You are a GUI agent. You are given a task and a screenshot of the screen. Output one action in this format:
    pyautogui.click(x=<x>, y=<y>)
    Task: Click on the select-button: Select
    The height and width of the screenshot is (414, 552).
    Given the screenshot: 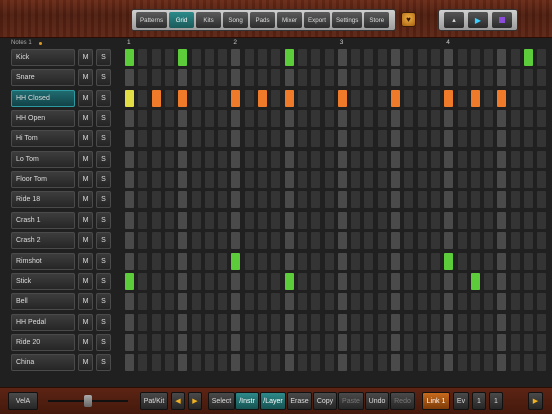 What is the action you would take?
    pyautogui.click(x=221, y=401)
    